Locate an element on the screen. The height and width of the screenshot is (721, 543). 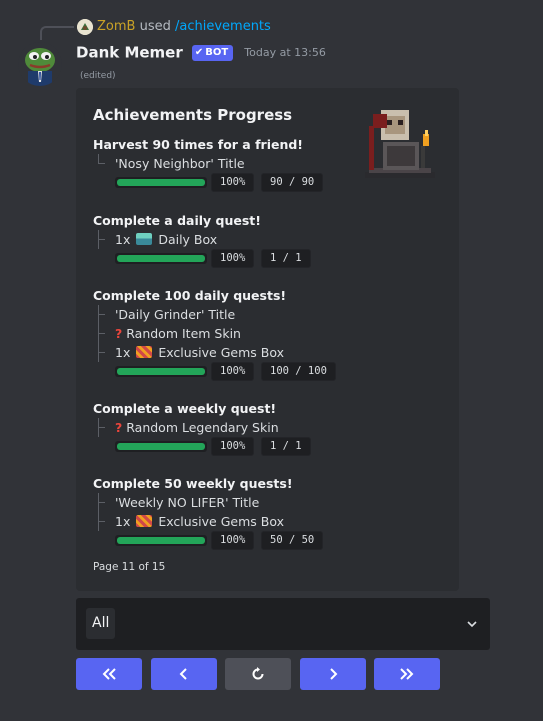
reward-label: Random Item Skin is located at coordinates (183, 333).